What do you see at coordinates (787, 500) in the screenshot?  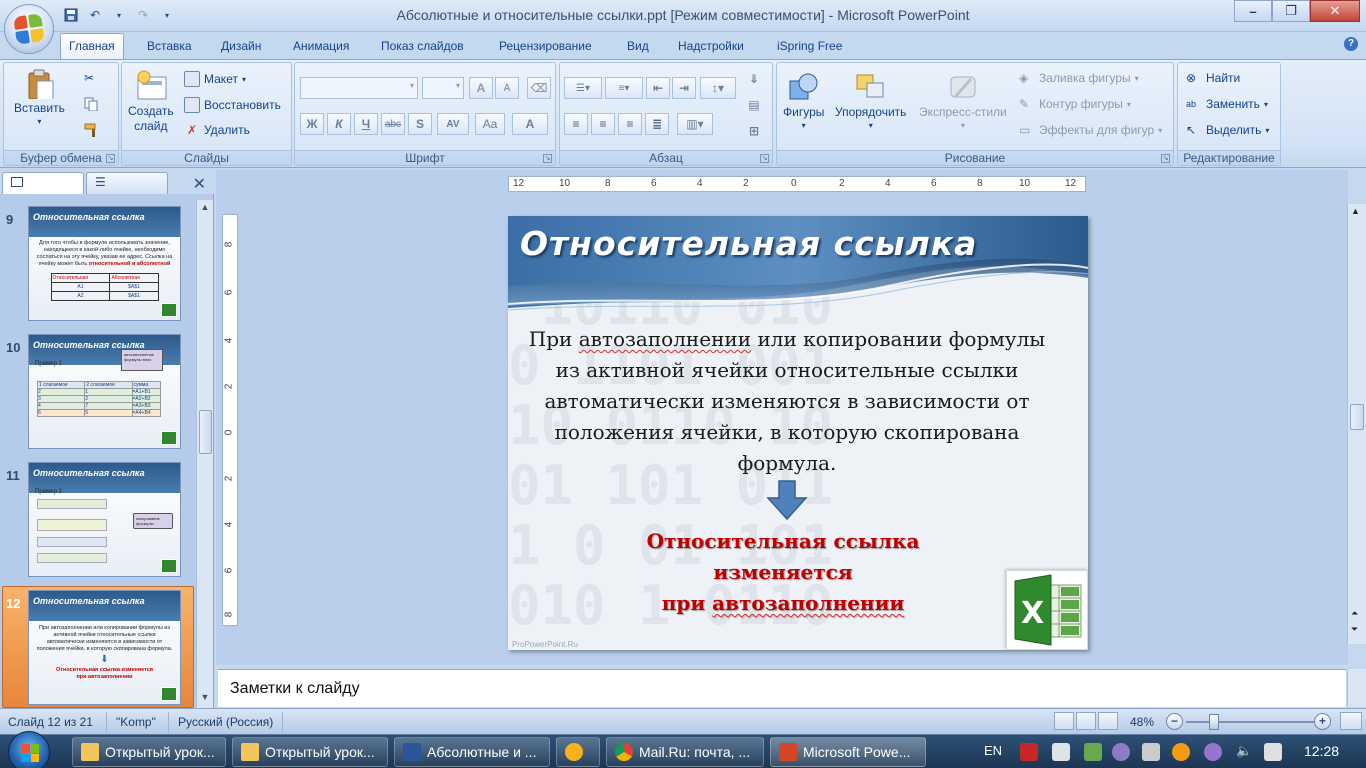 I see `down-arrow-icon` at bounding box center [787, 500].